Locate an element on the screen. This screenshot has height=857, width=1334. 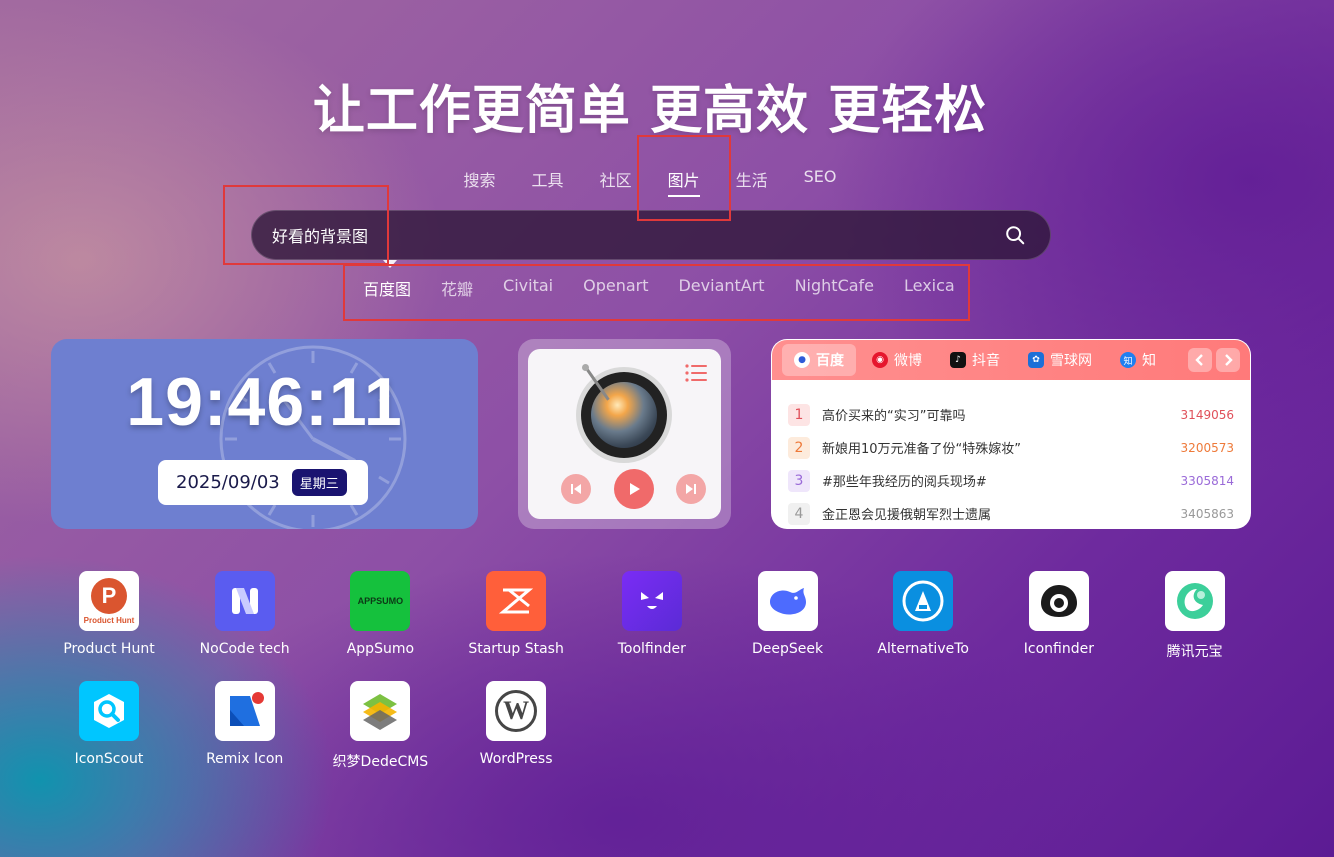
page-headline: 让工作更简单 更高效 更轻松 is located at coordinates (650, 111).